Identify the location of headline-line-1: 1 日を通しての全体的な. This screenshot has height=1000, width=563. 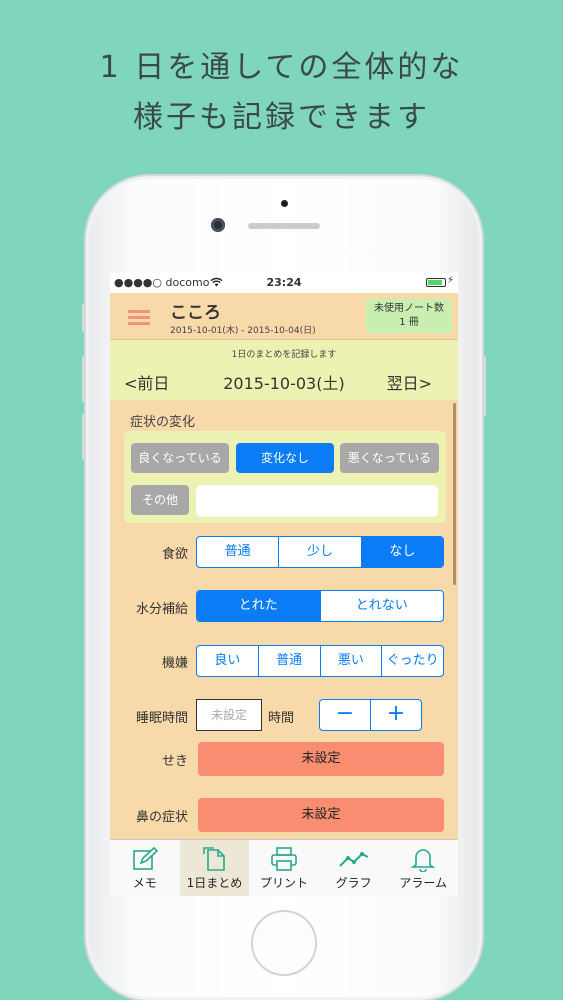
(281, 67).